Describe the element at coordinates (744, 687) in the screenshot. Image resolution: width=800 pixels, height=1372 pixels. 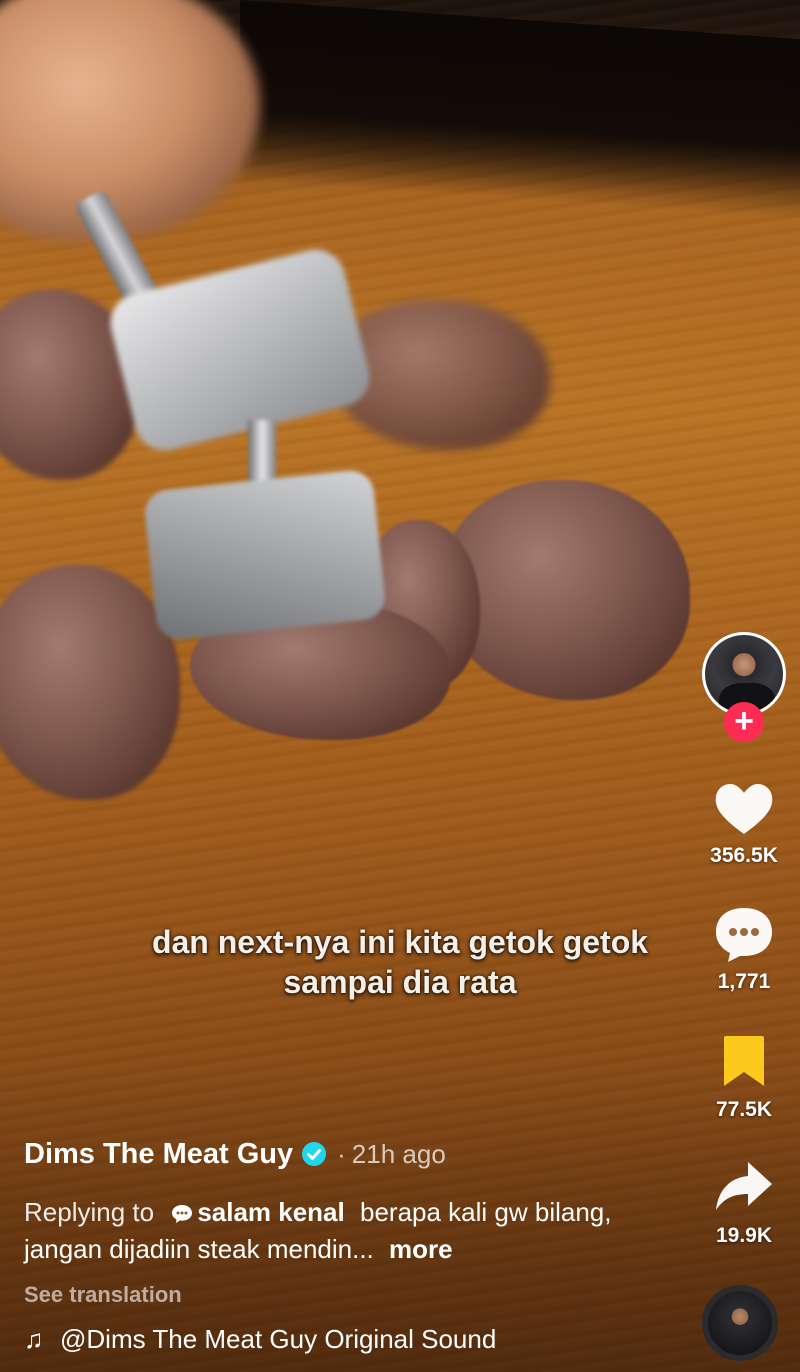
I see `creator-avatar: +` at that location.